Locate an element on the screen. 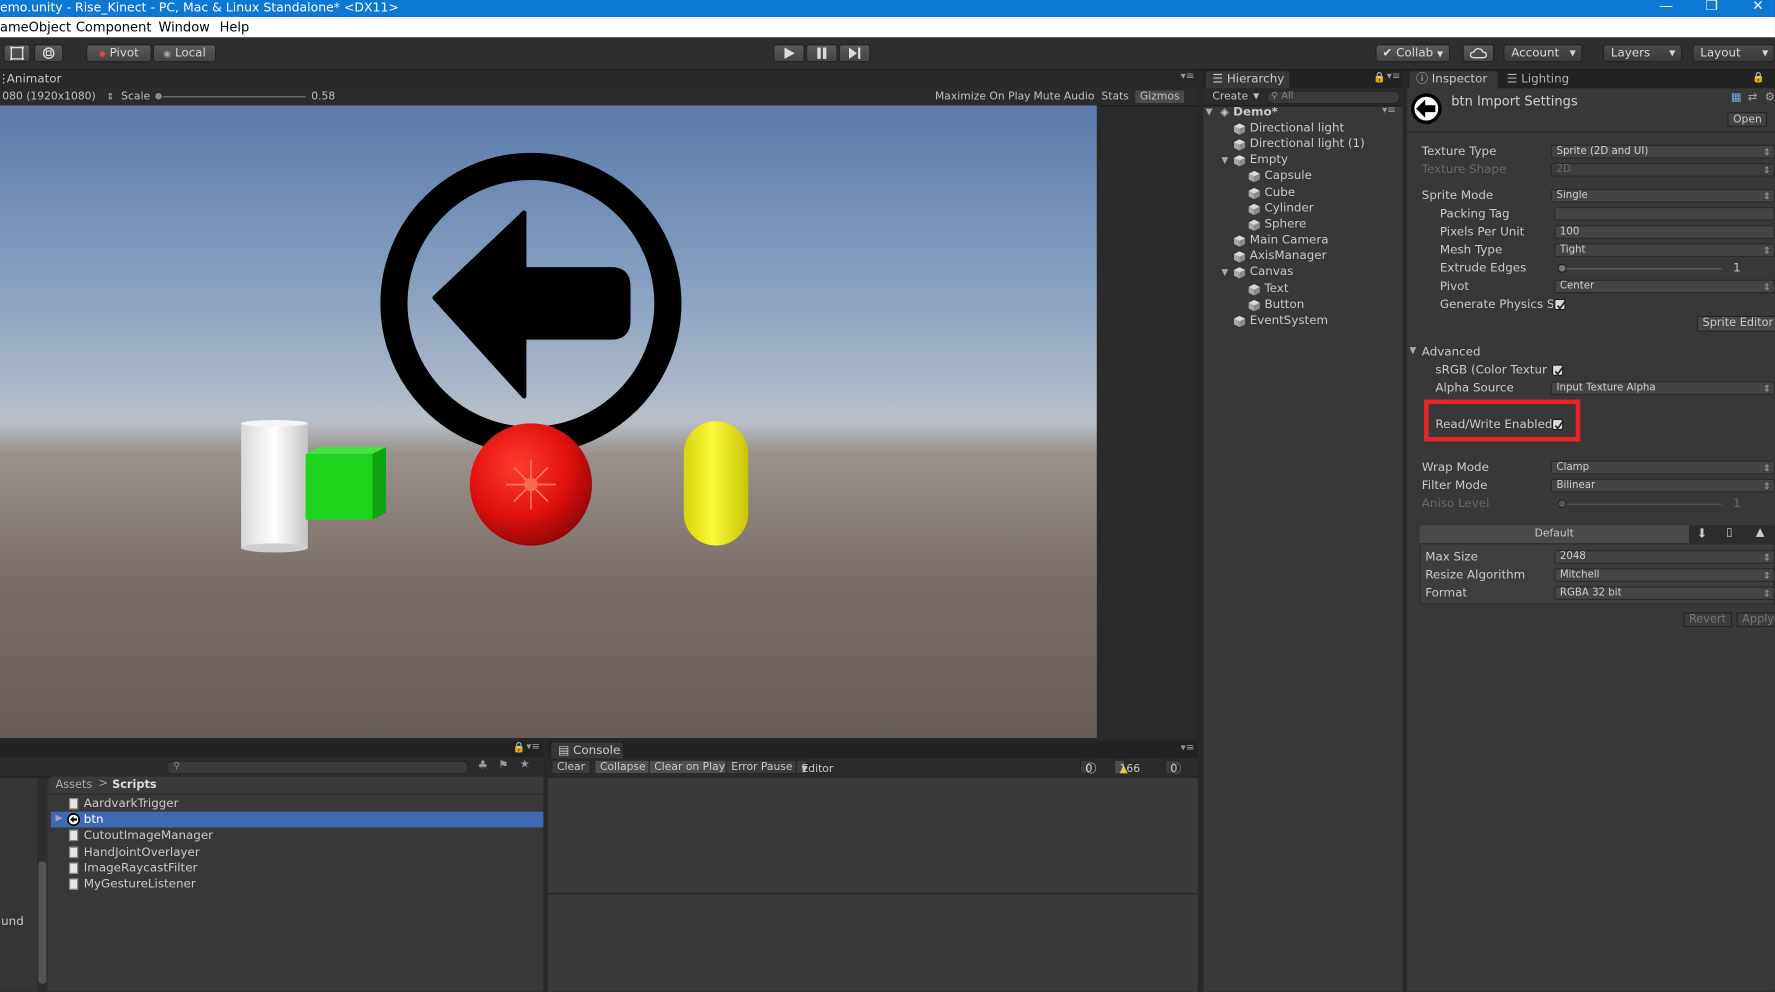  sprite-mode-dropdown: Single ⇕ is located at coordinates (1662, 196).